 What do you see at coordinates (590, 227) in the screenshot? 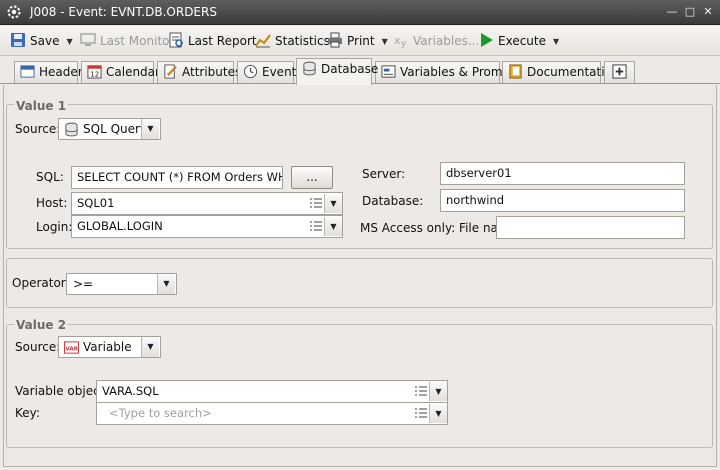
I see `ms-access-filename-input` at bounding box center [590, 227].